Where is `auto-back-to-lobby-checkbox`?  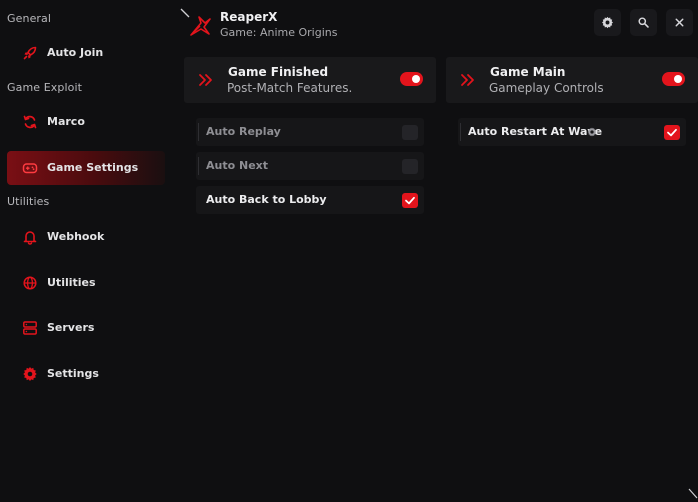
auto-back-to-lobby-checkbox is located at coordinates (410, 200).